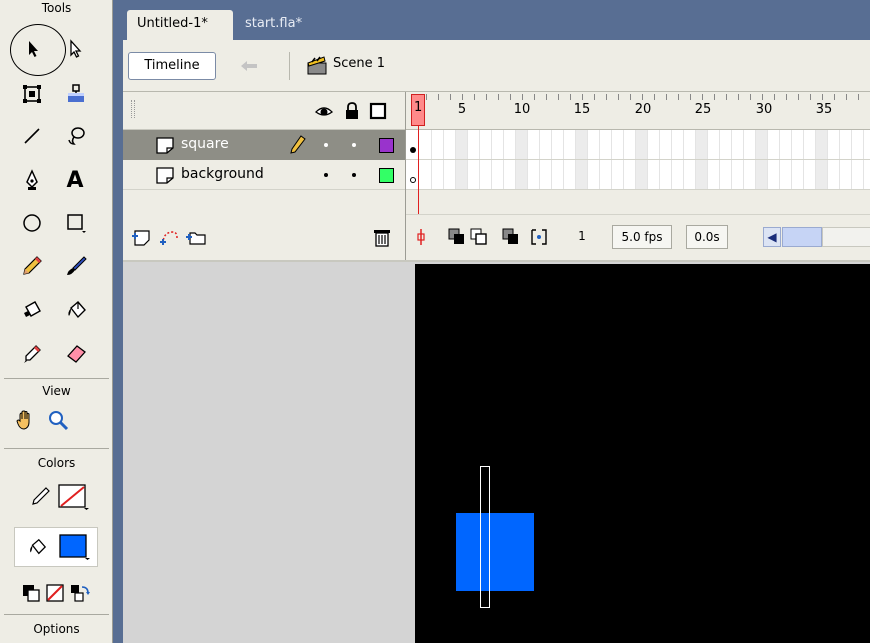 This screenshot has width=870, height=643. Describe the element at coordinates (75, 49) in the screenshot. I see `subselection-tool` at that location.